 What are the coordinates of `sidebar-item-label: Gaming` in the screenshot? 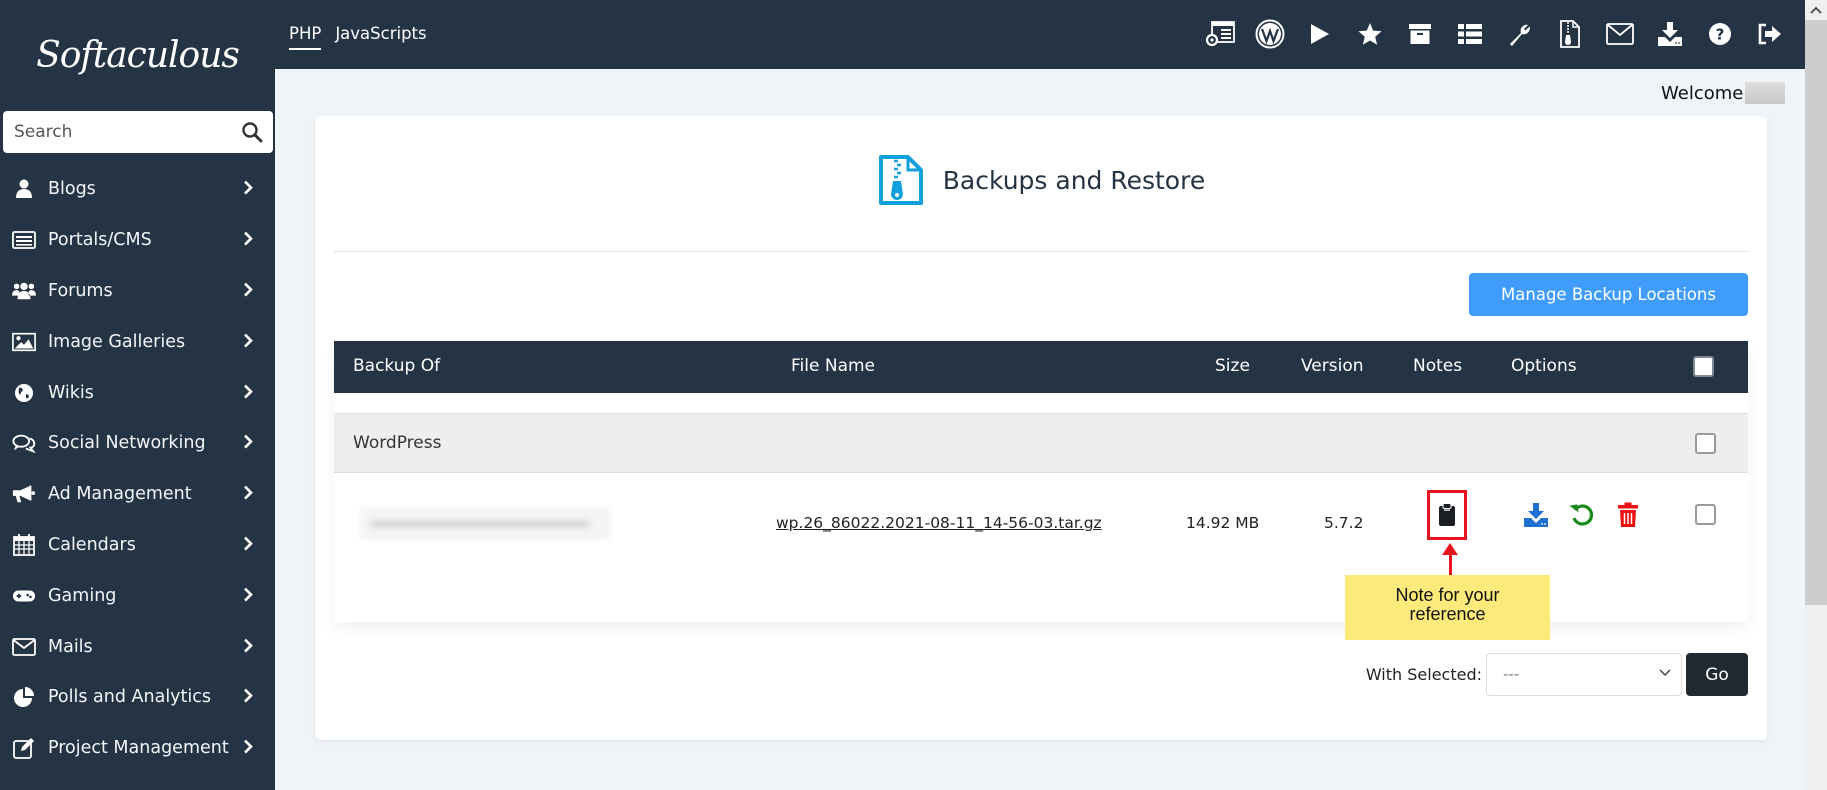 It's located at (82, 595).